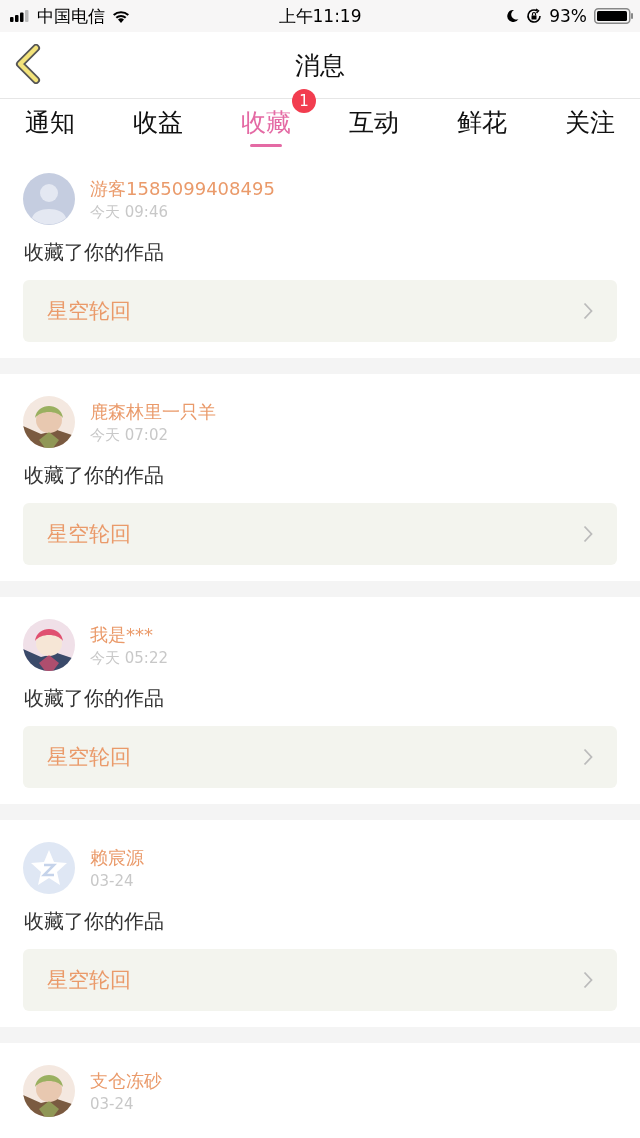 The width and height of the screenshot is (640, 1138). Describe the element at coordinates (590, 125) in the screenshot. I see `tab: 关注` at that location.